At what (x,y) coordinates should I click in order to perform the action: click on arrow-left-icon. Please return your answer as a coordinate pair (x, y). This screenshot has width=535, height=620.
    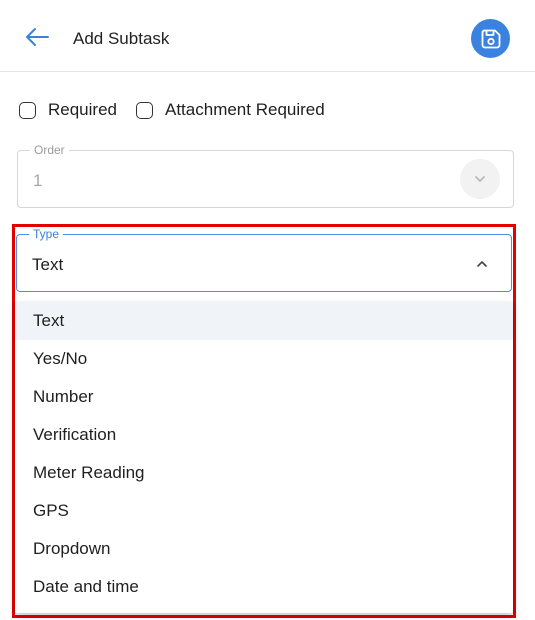
    Looking at the image, I should click on (37, 37).